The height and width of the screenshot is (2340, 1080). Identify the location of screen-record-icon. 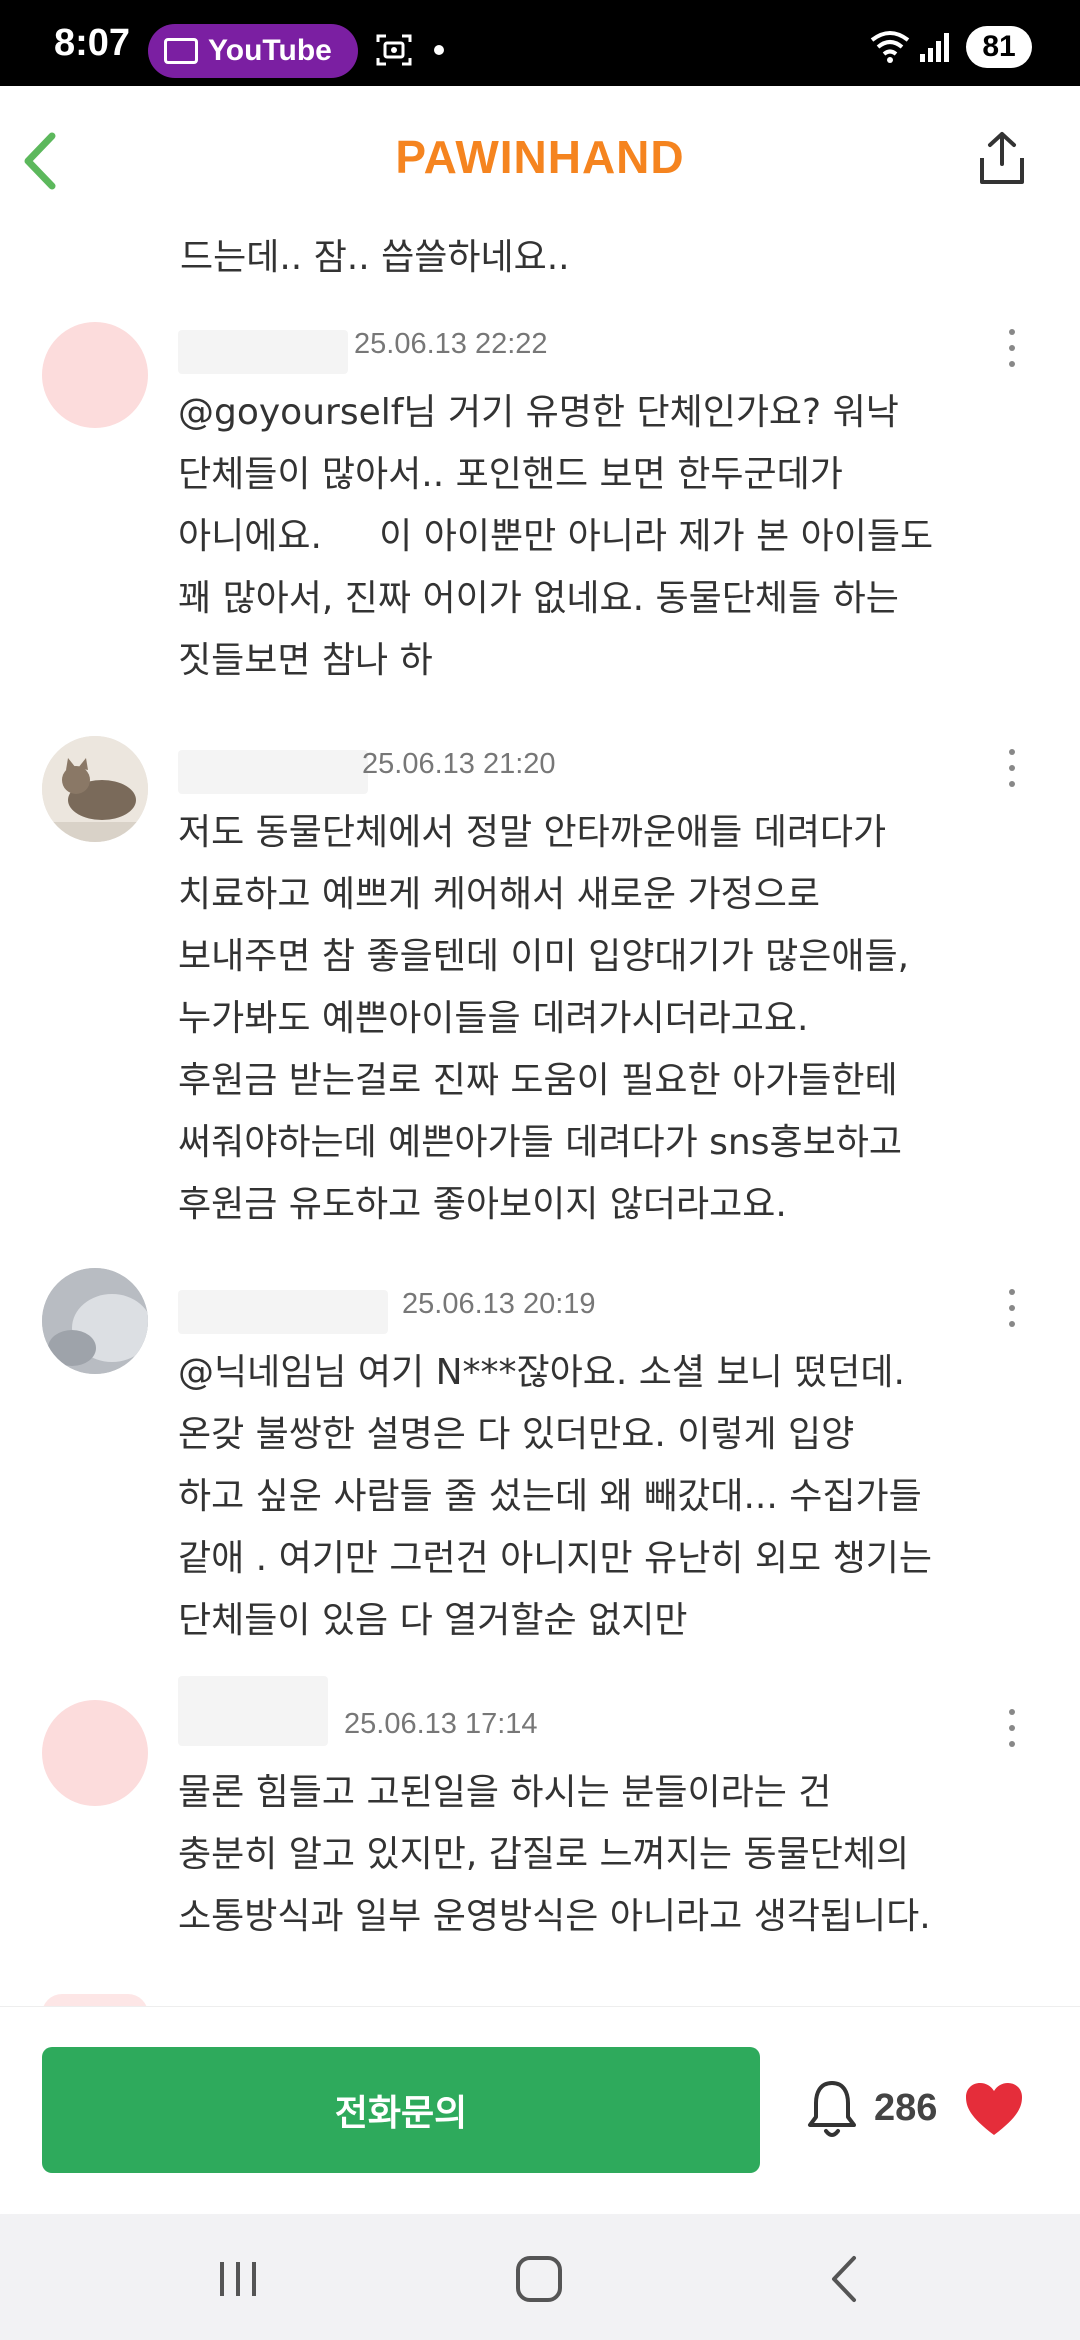
(394, 50).